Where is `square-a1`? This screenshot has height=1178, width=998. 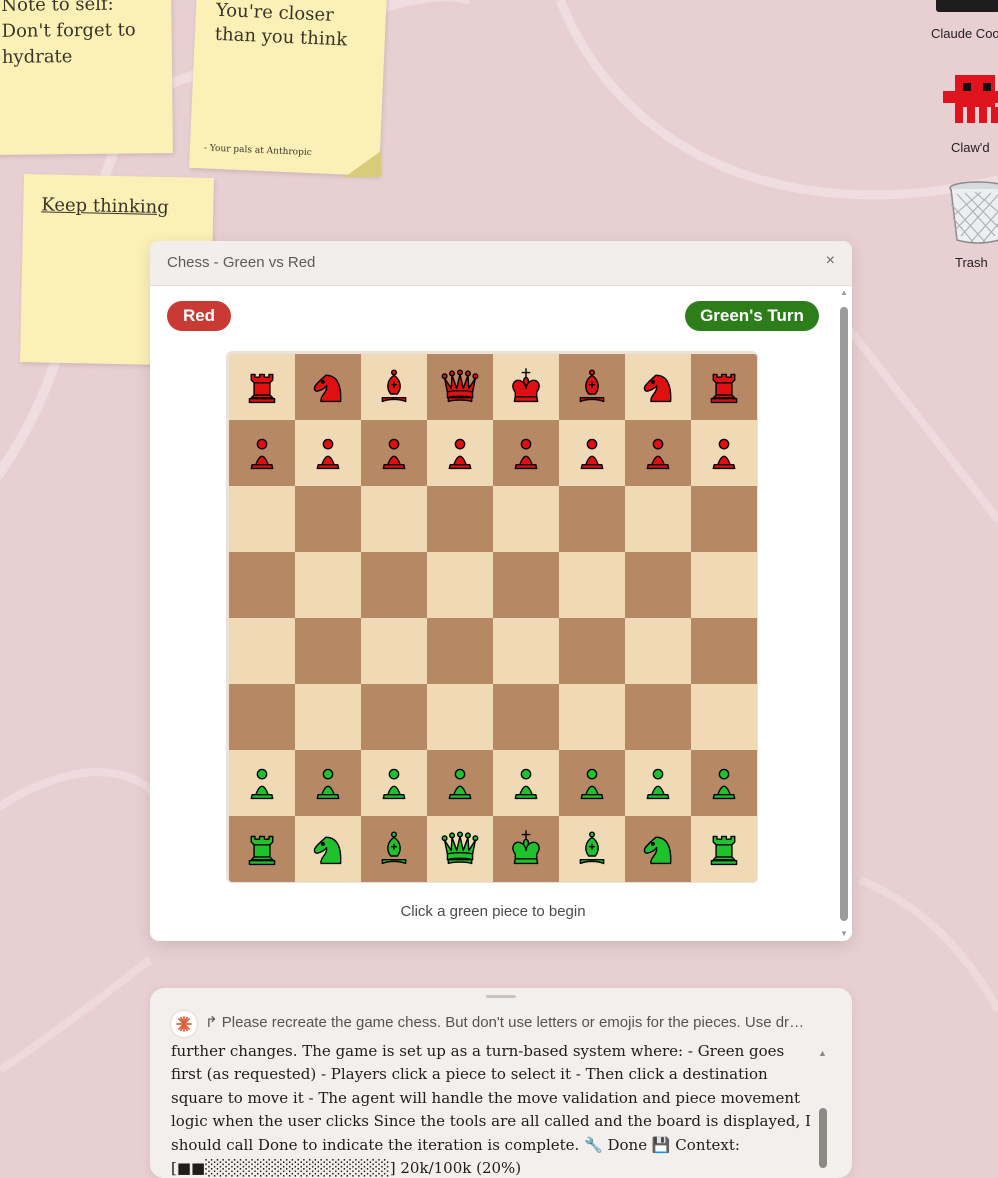
square-a1 is located at coordinates (262, 849).